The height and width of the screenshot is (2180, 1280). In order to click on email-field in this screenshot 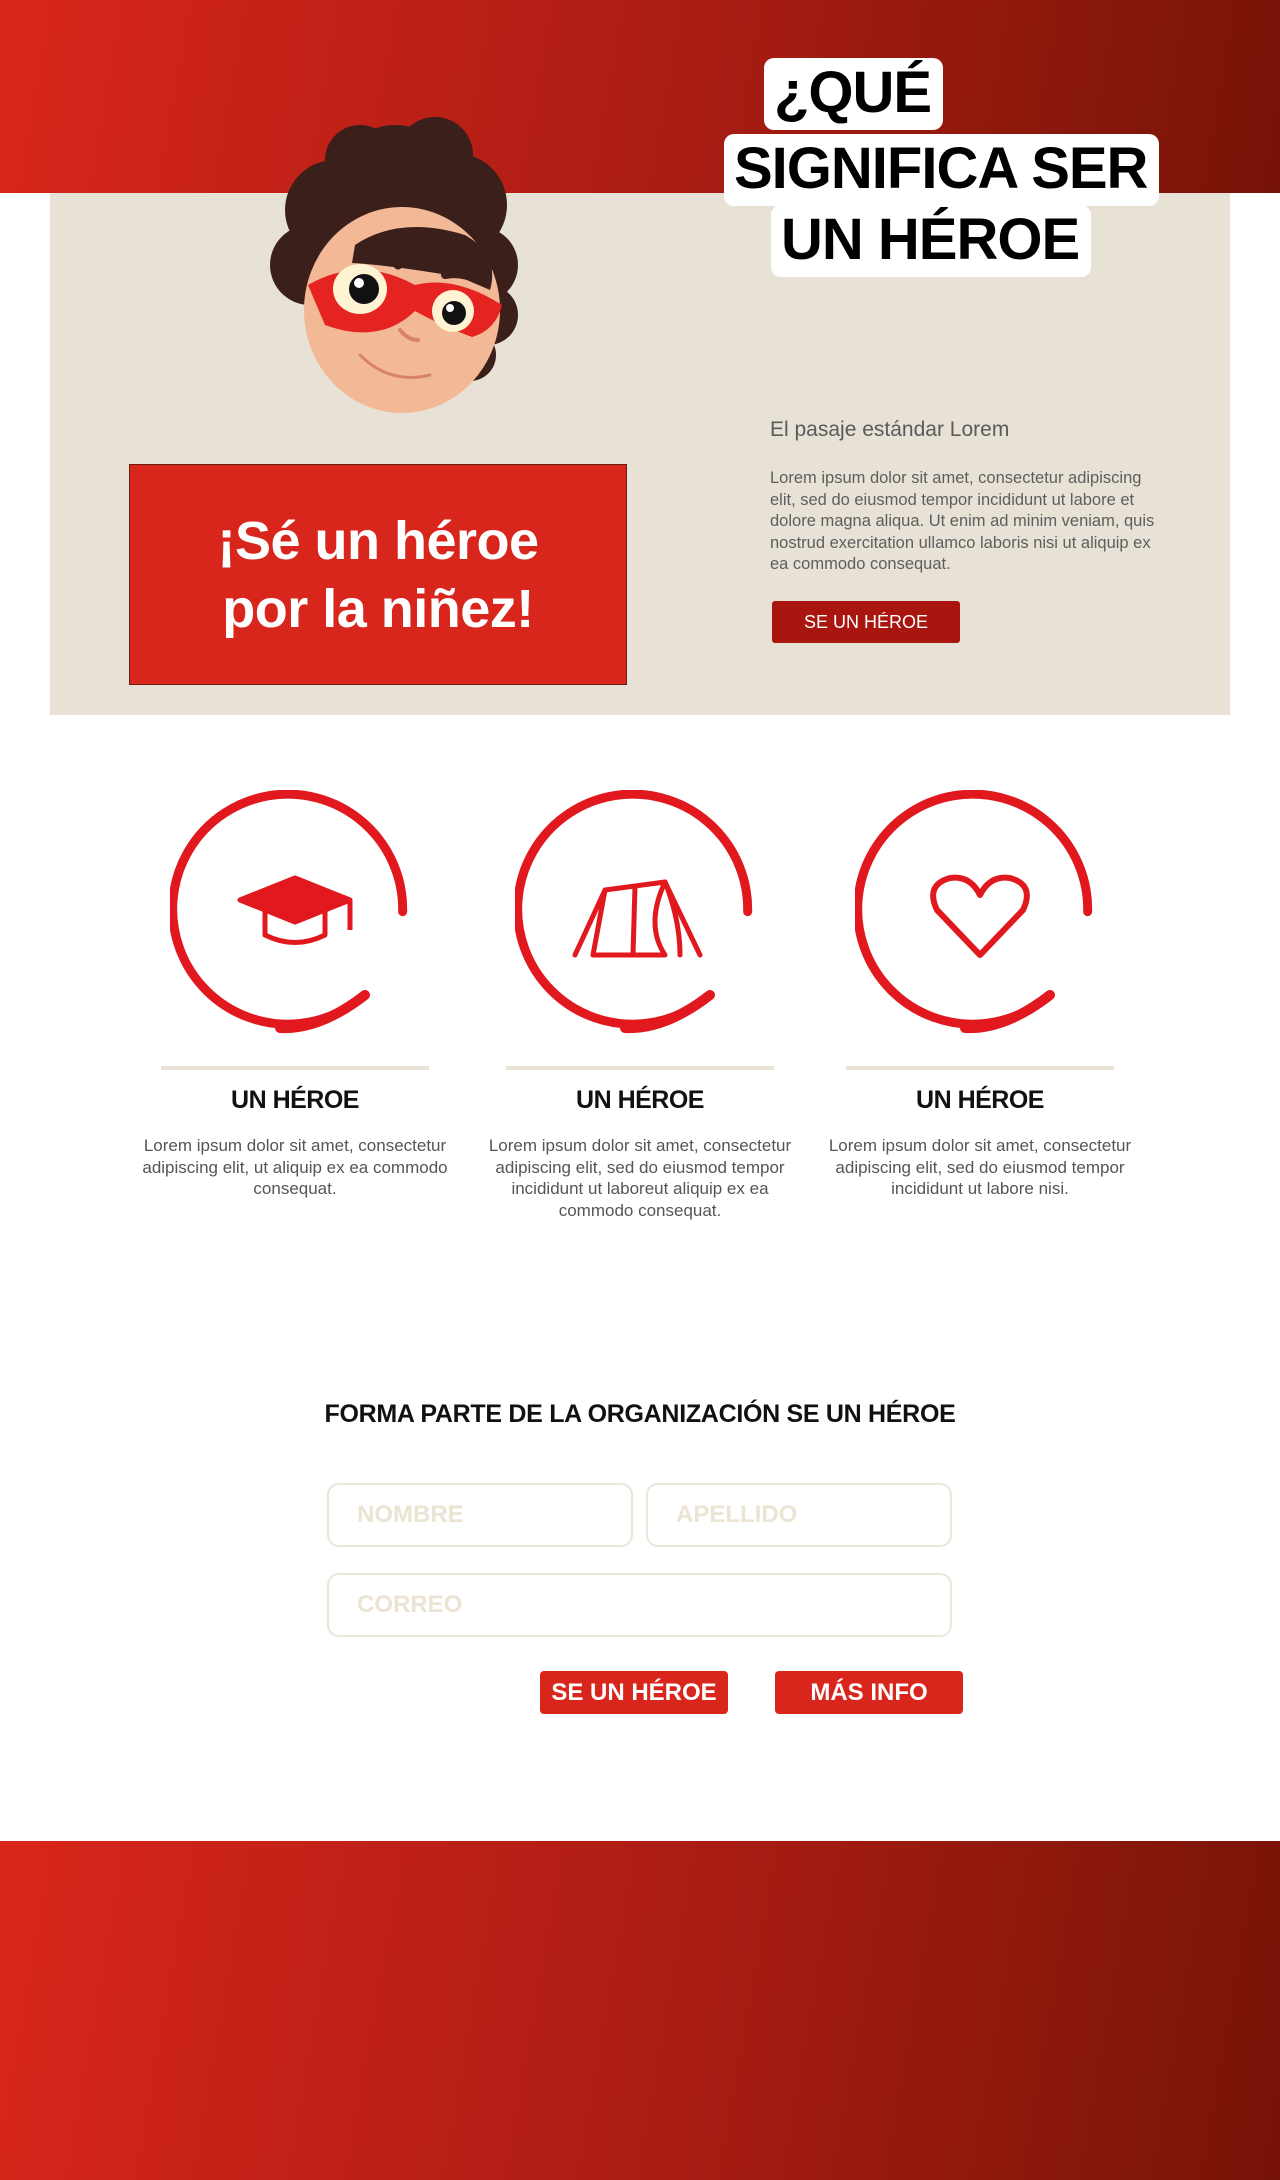, I will do `click(639, 1605)`.